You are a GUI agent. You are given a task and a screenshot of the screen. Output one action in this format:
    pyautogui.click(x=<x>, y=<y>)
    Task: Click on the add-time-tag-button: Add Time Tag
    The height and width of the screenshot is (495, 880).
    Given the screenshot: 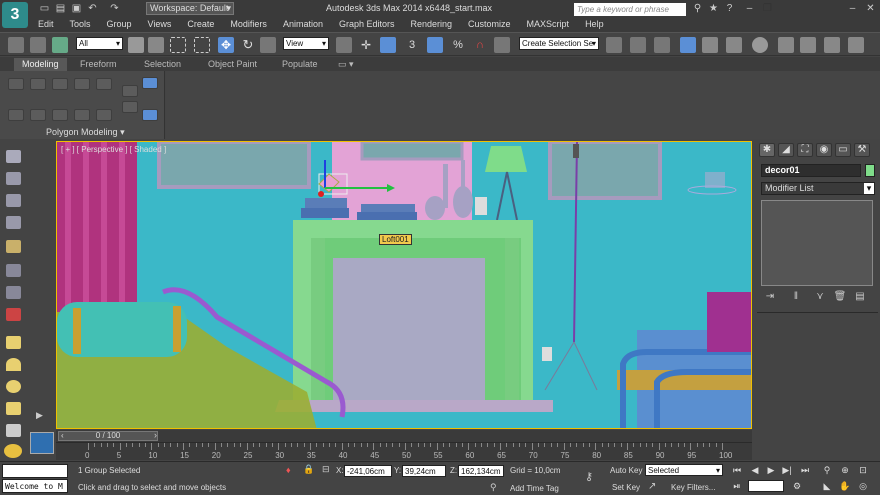 What is the action you would take?
    pyautogui.click(x=534, y=488)
    